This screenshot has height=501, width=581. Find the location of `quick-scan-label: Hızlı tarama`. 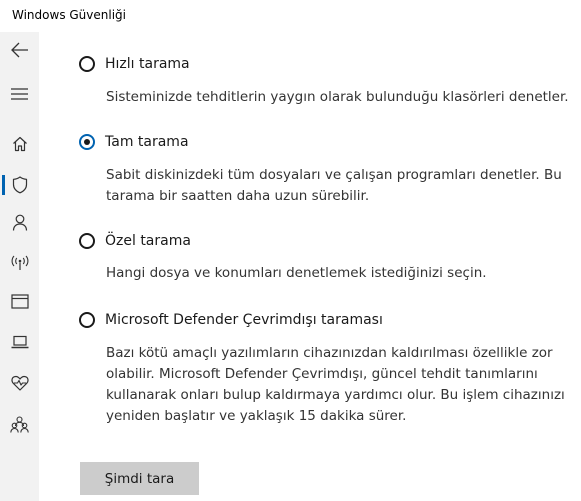

quick-scan-label: Hızlı tarama is located at coordinates (147, 64).